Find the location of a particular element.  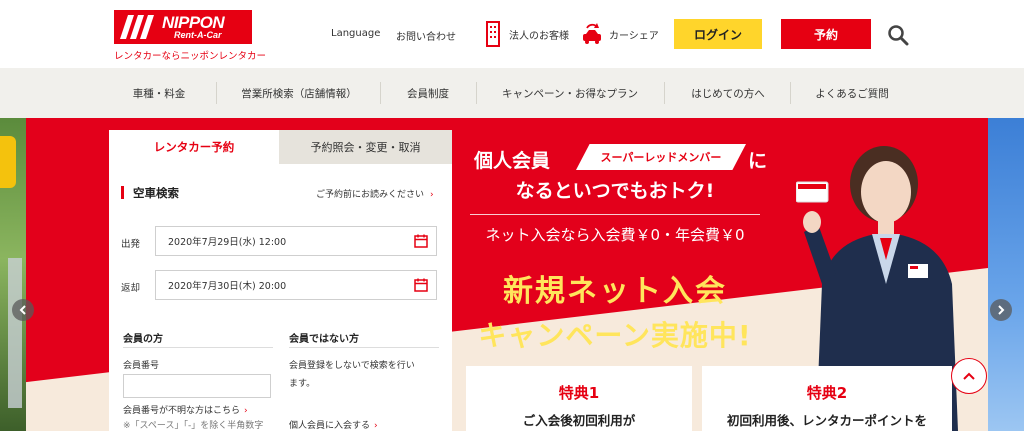

nav-item-membership: 会員制度 is located at coordinates (428, 93).